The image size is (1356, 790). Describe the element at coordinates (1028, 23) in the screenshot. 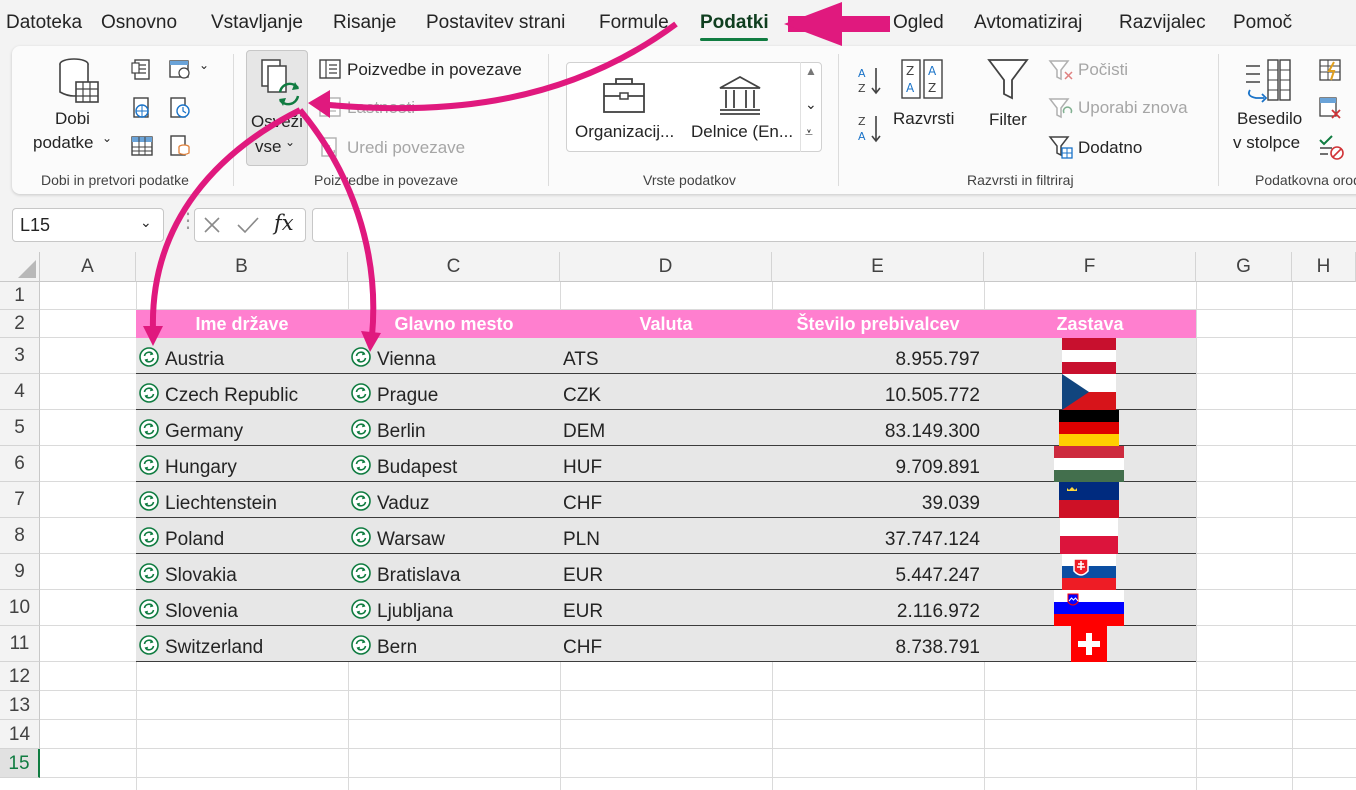

I see `tab-avtomatiziraj: Avtomatiziraj` at that location.